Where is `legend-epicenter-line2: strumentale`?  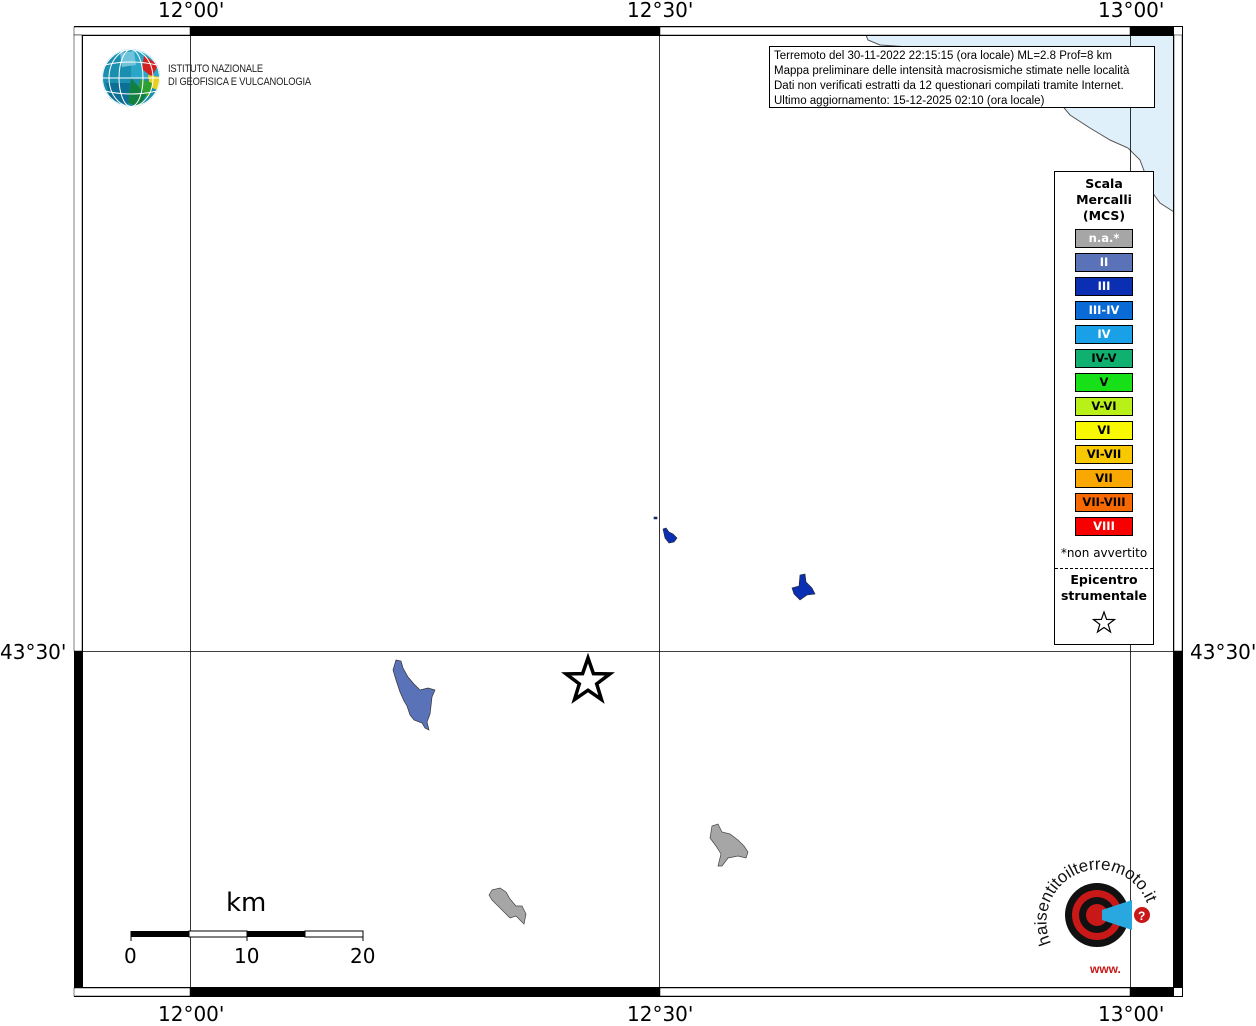 legend-epicenter-line2: strumentale is located at coordinates (1104, 595).